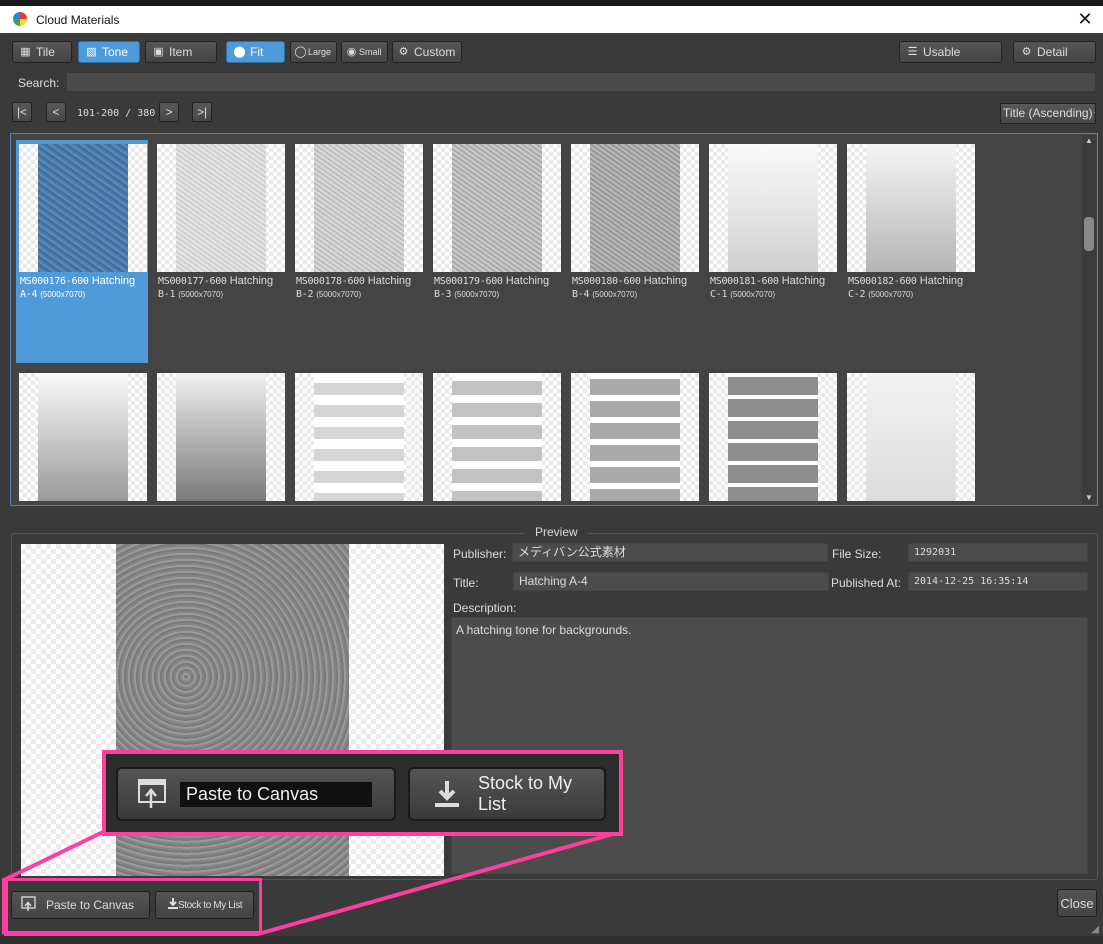  What do you see at coordinates (551, 940) in the screenshot?
I see `status-strip` at bounding box center [551, 940].